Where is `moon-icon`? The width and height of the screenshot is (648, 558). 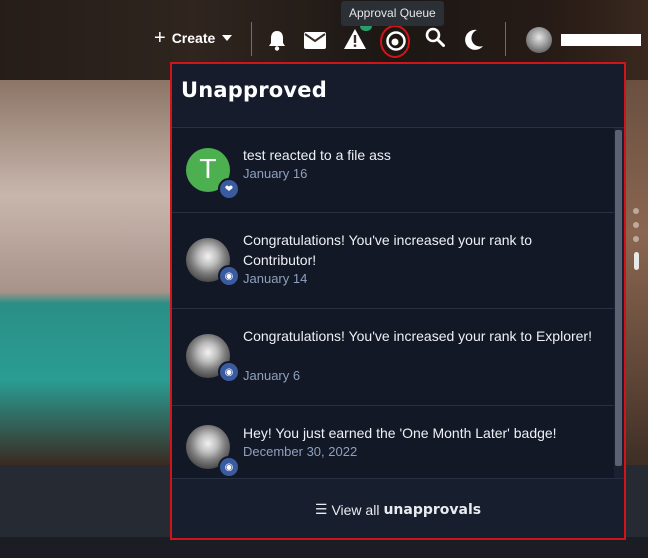 moon-icon is located at coordinates (474, 40).